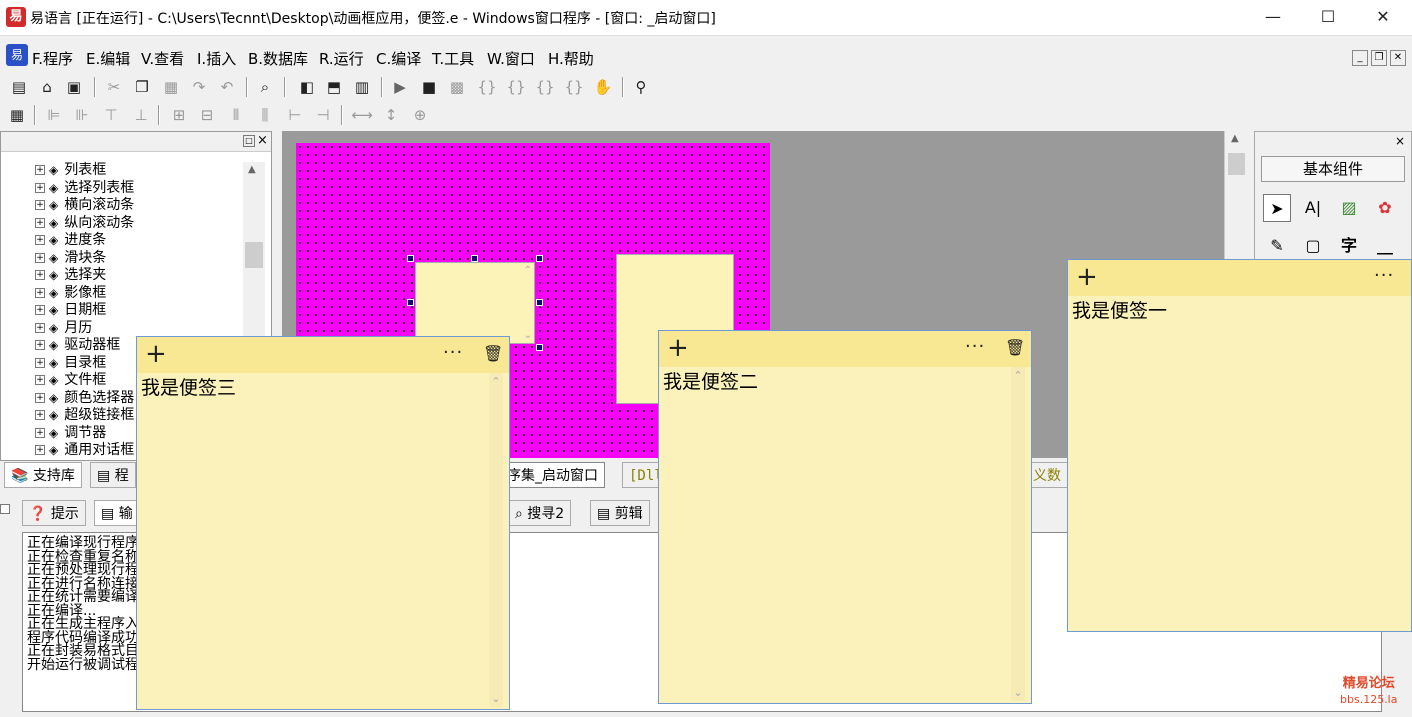  I want to click on maximize-button: ☐, so click(1328, 17).